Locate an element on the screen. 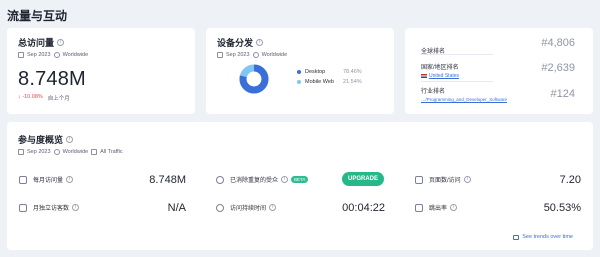  pages-per-visit-metric: 页面数/访问 i is located at coordinates (443, 179).